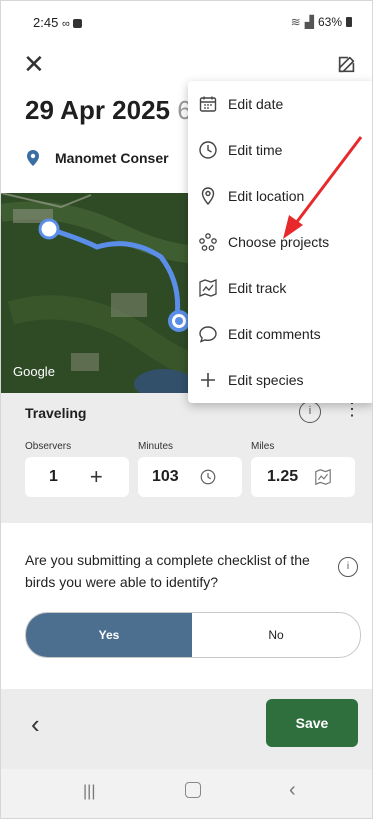 This screenshot has width=373, height=819. I want to click on miles-value: 1.25, so click(283, 476).